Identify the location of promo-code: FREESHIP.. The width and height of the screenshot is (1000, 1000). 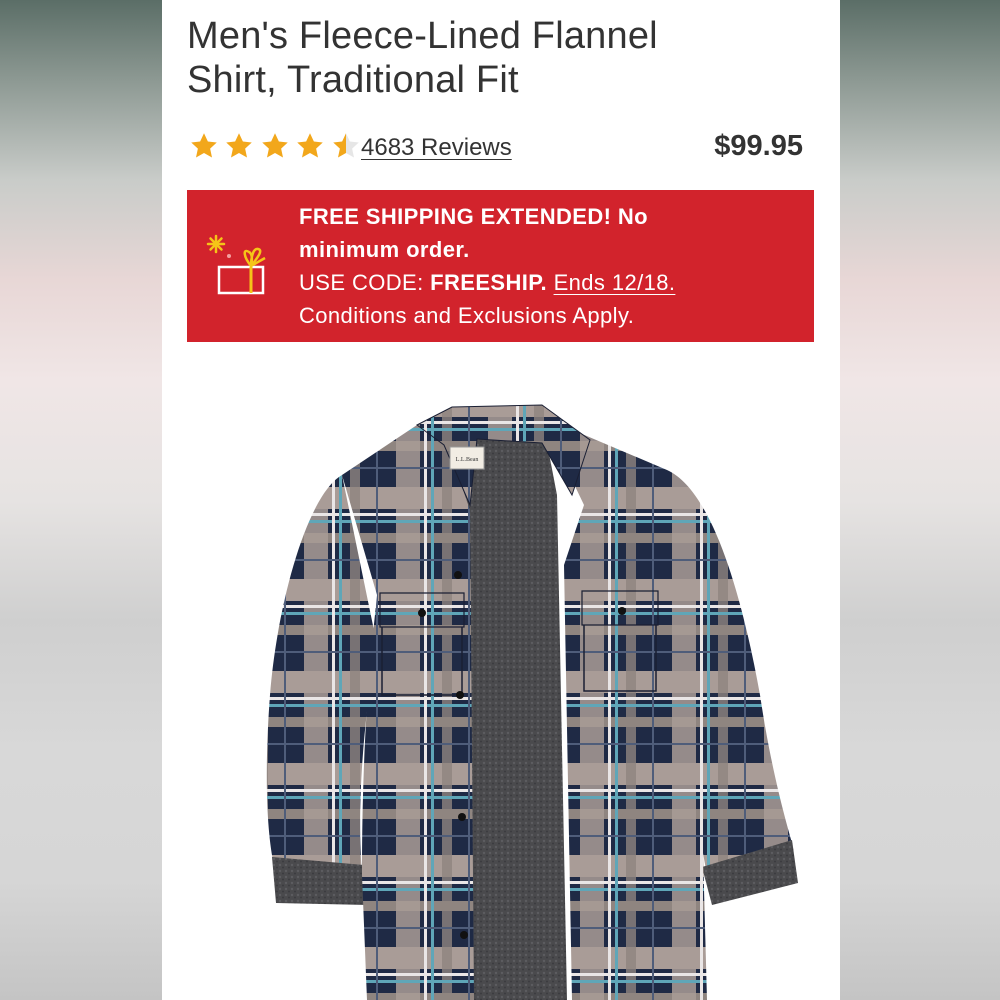
(489, 282).